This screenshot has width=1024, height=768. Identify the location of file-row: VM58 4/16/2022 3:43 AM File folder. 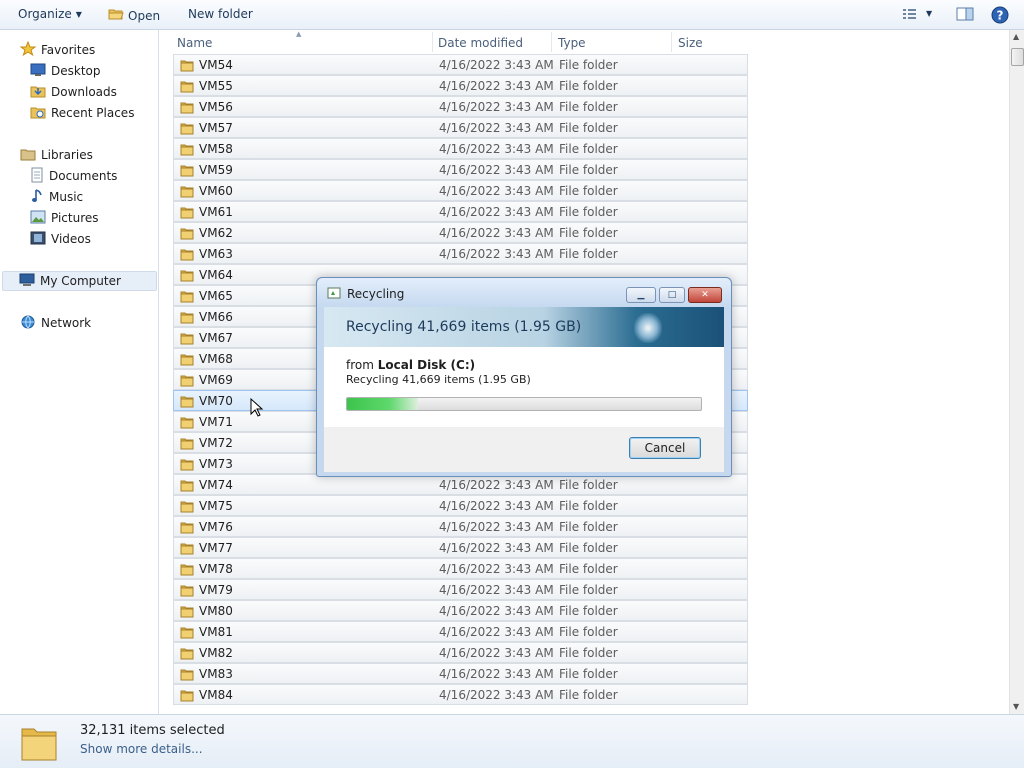
(460, 148).